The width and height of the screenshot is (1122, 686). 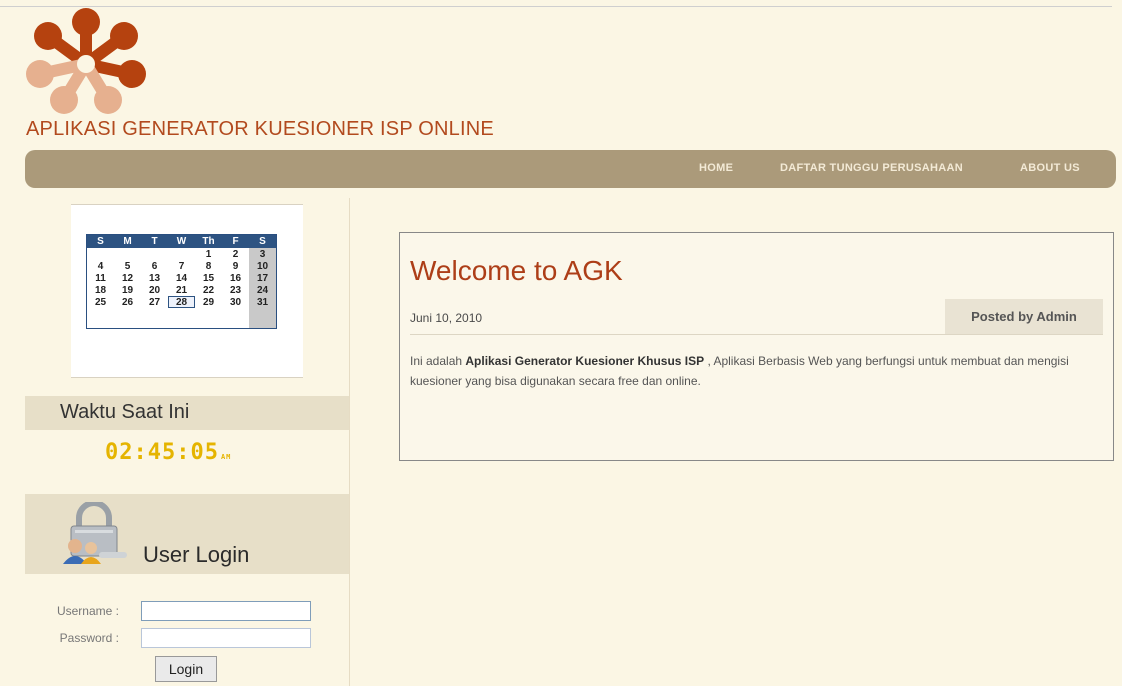 What do you see at coordinates (263, 302) in the screenshot?
I see `calendar-day: 31` at bounding box center [263, 302].